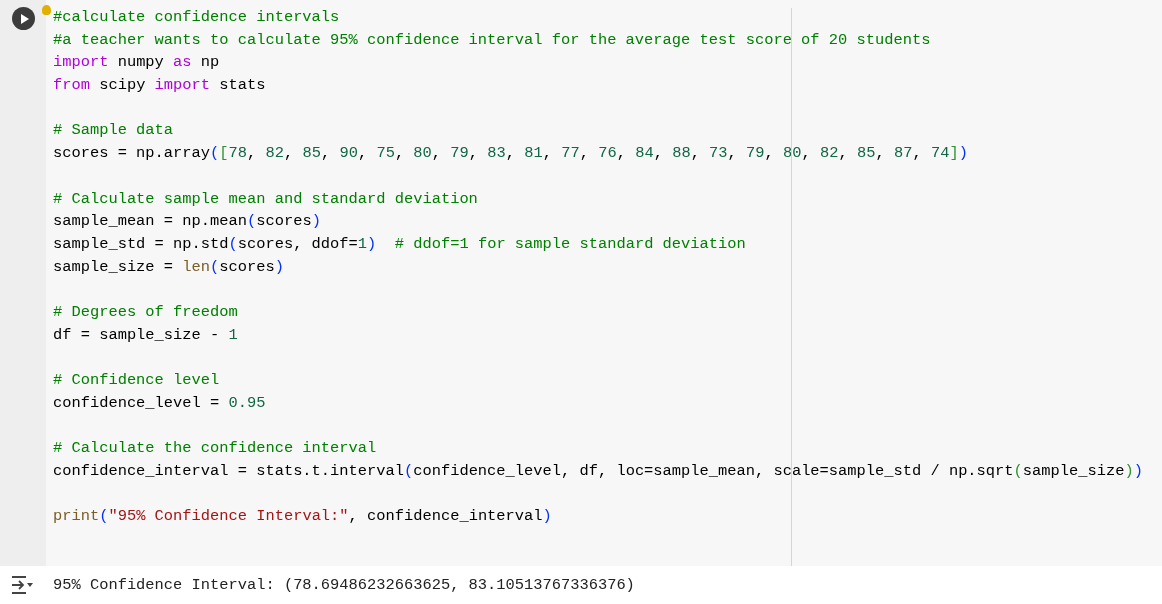 The height and width of the screenshot is (604, 1162). Describe the element at coordinates (145, 312) in the screenshot. I see `code-line: # Degrees of freedom` at that location.